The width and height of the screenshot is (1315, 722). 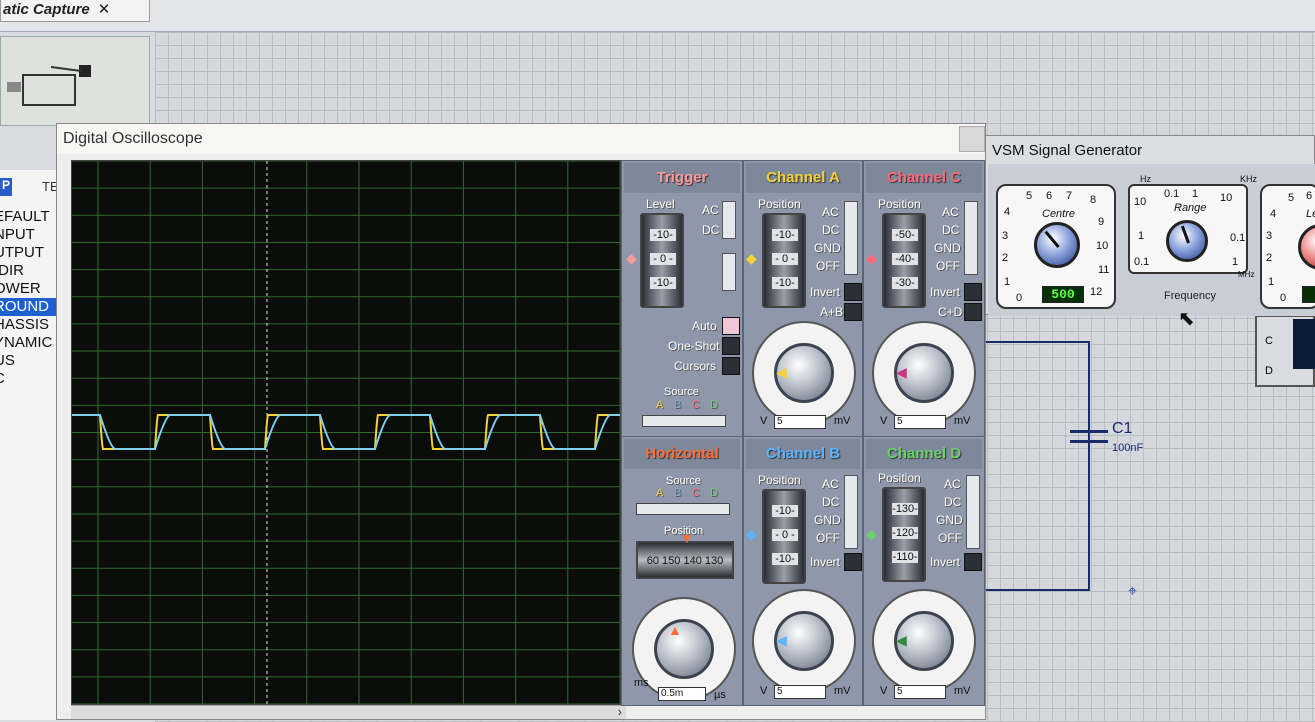 What do you see at coordinates (973, 562) in the screenshot?
I see `chd-invert-button` at bounding box center [973, 562].